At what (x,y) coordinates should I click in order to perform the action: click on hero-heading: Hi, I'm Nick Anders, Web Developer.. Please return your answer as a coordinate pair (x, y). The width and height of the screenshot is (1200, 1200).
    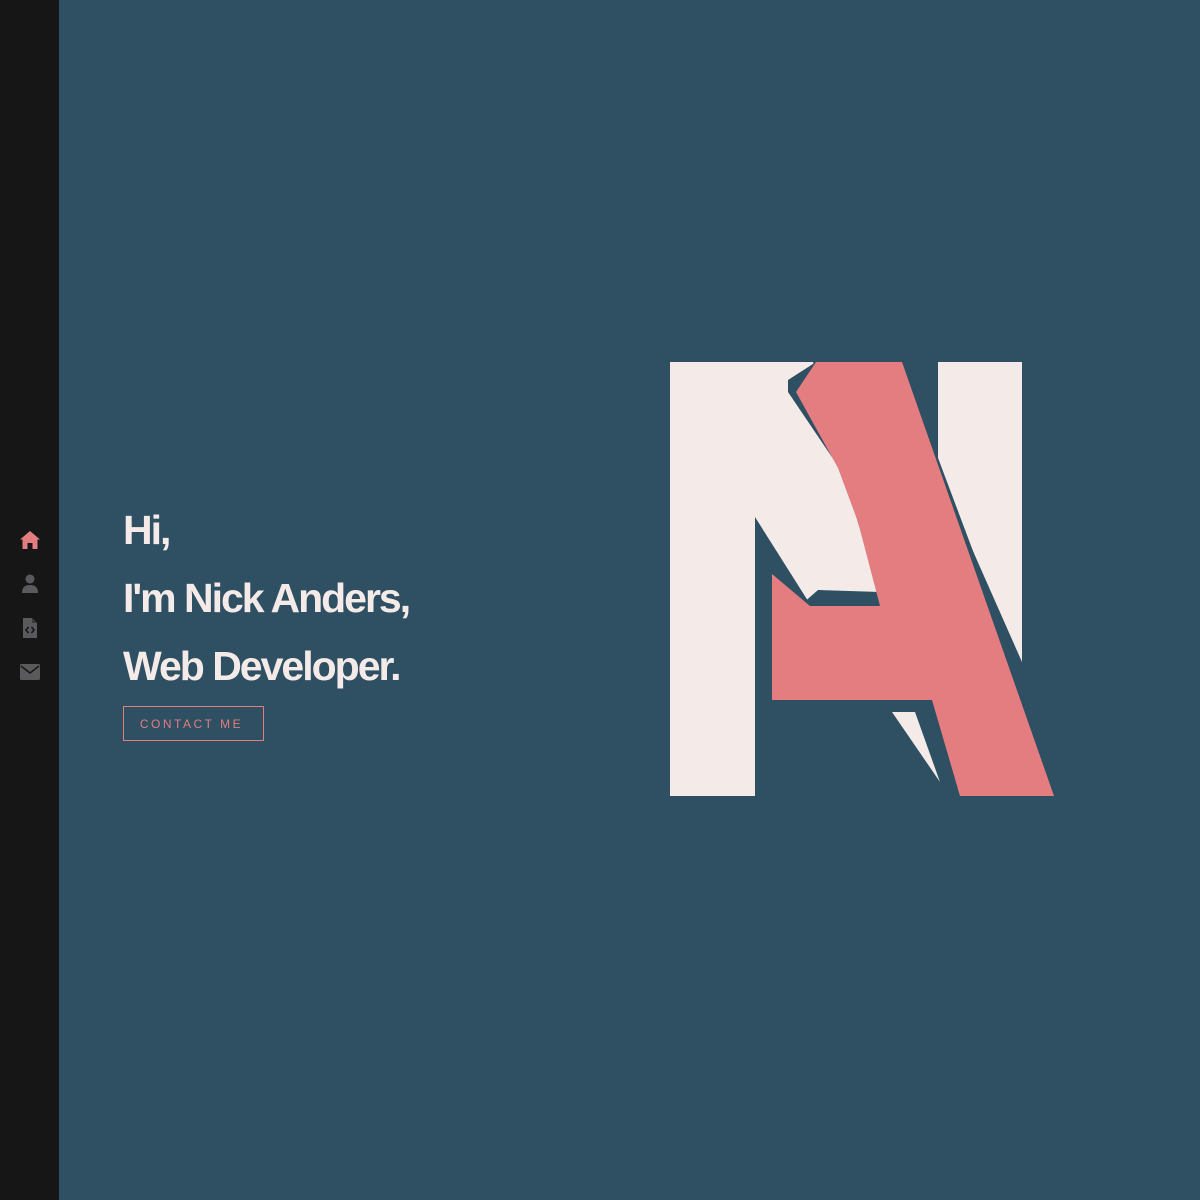
    Looking at the image, I should click on (267, 598).